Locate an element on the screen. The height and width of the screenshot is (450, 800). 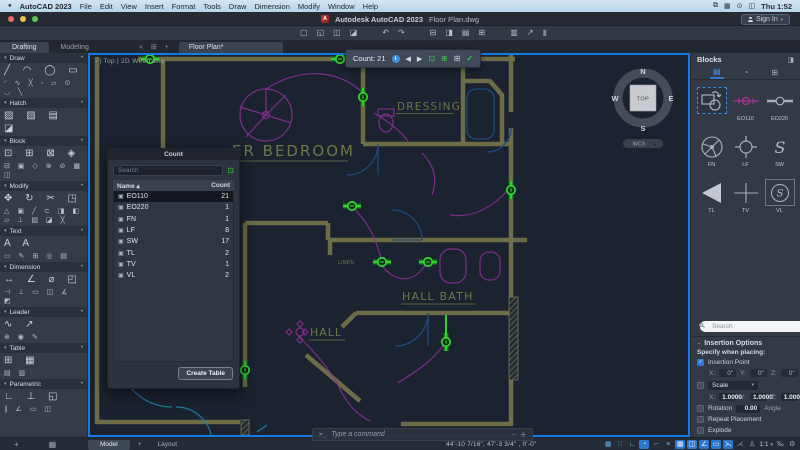
palette-tools-row-small: ▭ ✎ ⊞ ◎ ▤ is located at coordinates (43, 256).